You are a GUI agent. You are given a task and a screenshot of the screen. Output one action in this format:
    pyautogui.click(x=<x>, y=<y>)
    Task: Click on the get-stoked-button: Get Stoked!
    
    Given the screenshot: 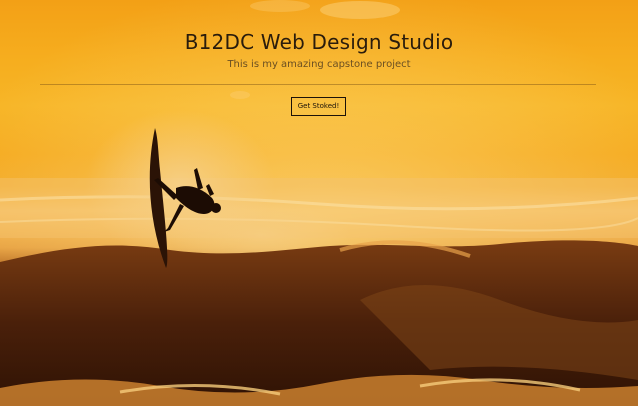 What is the action you would take?
    pyautogui.click(x=318, y=106)
    